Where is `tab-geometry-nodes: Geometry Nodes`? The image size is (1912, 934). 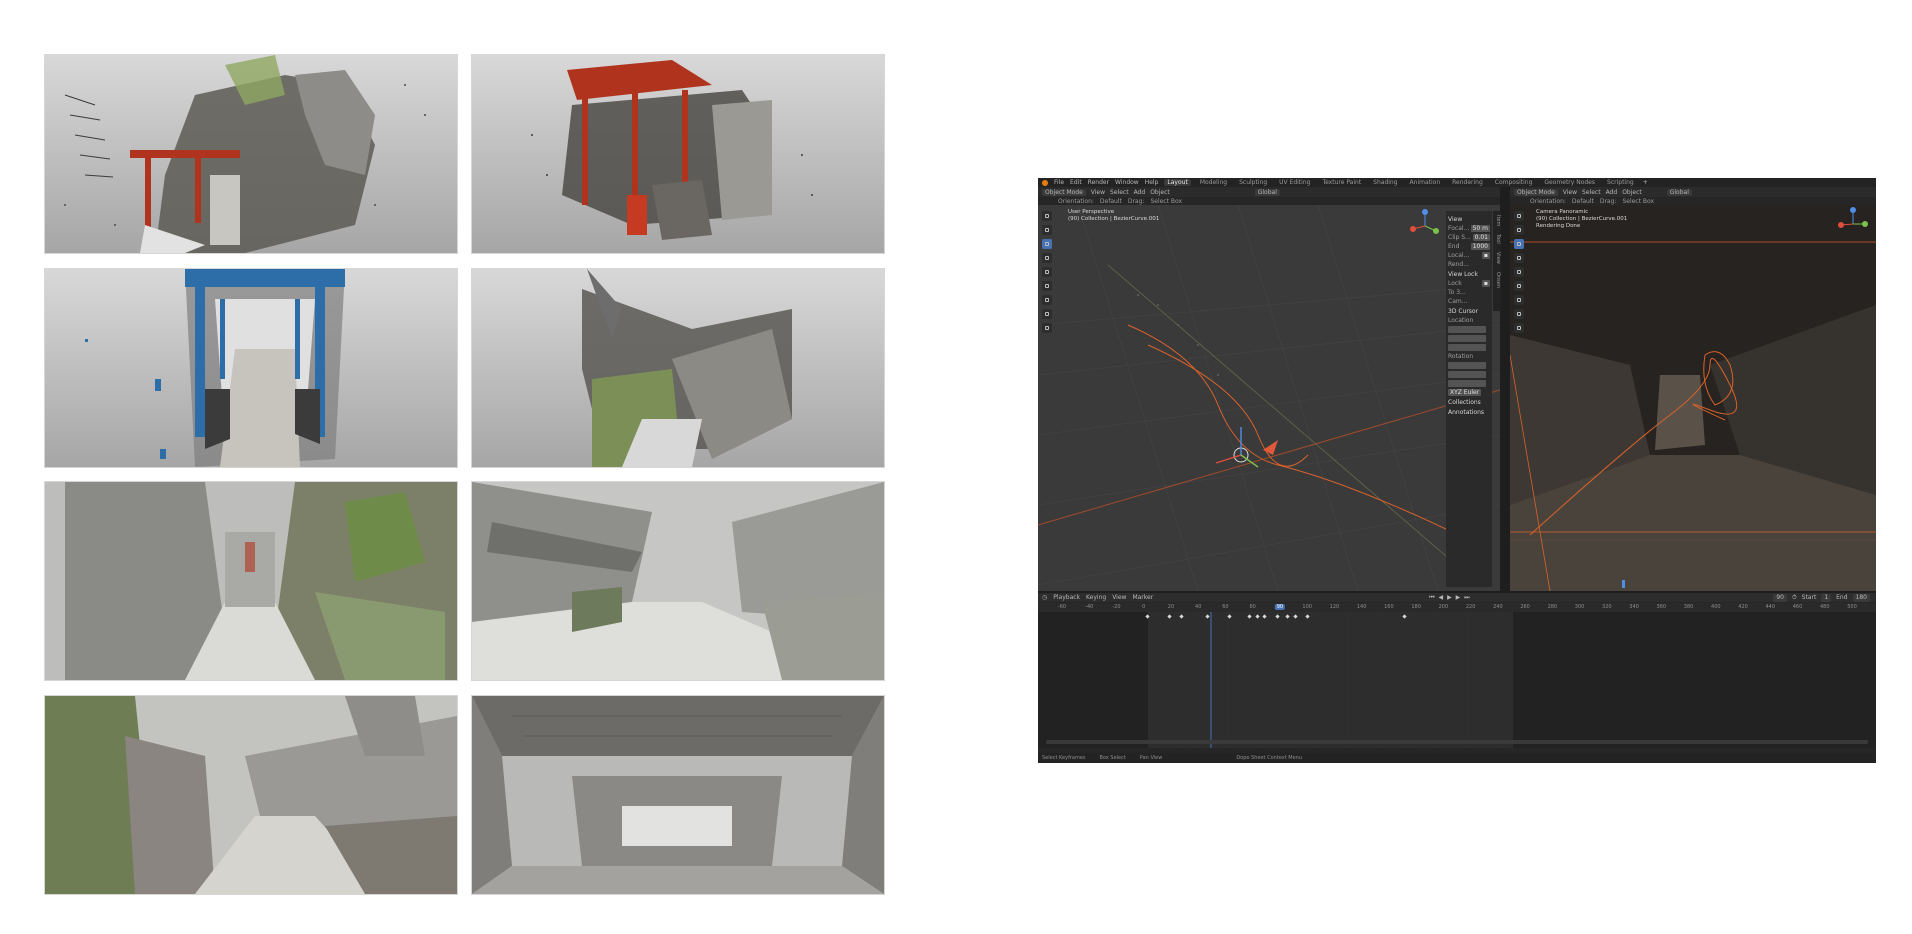 tab-geometry-nodes: Geometry Nodes is located at coordinates (1569, 182).